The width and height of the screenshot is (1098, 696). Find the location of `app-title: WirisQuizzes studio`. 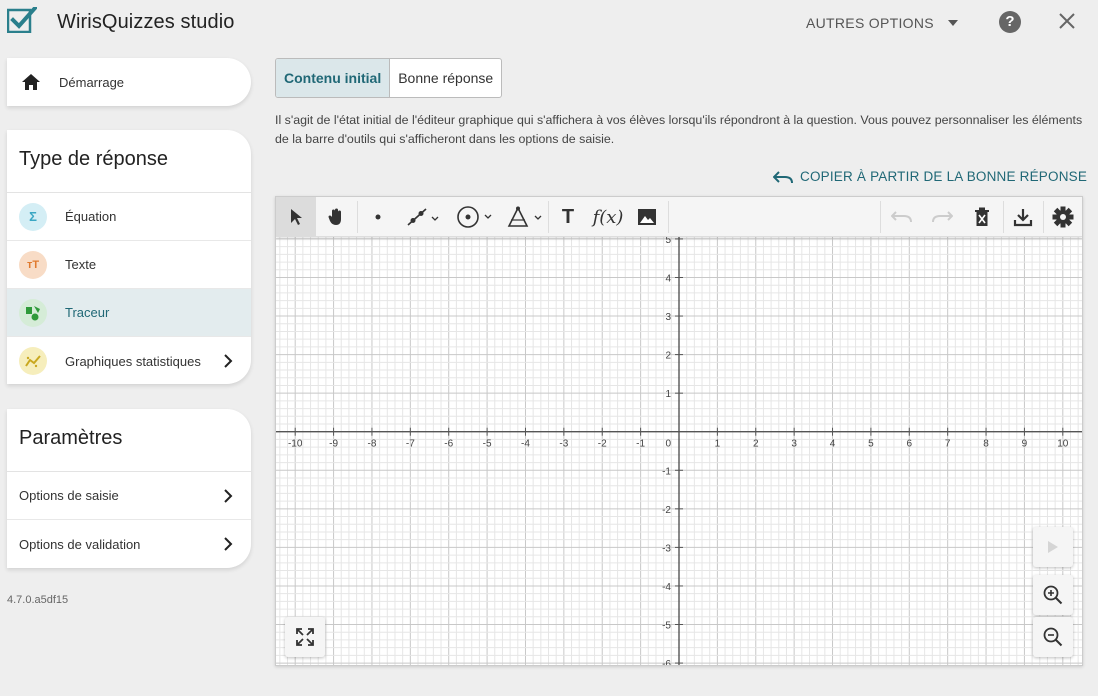

app-title: WirisQuizzes studio is located at coordinates (146, 22).